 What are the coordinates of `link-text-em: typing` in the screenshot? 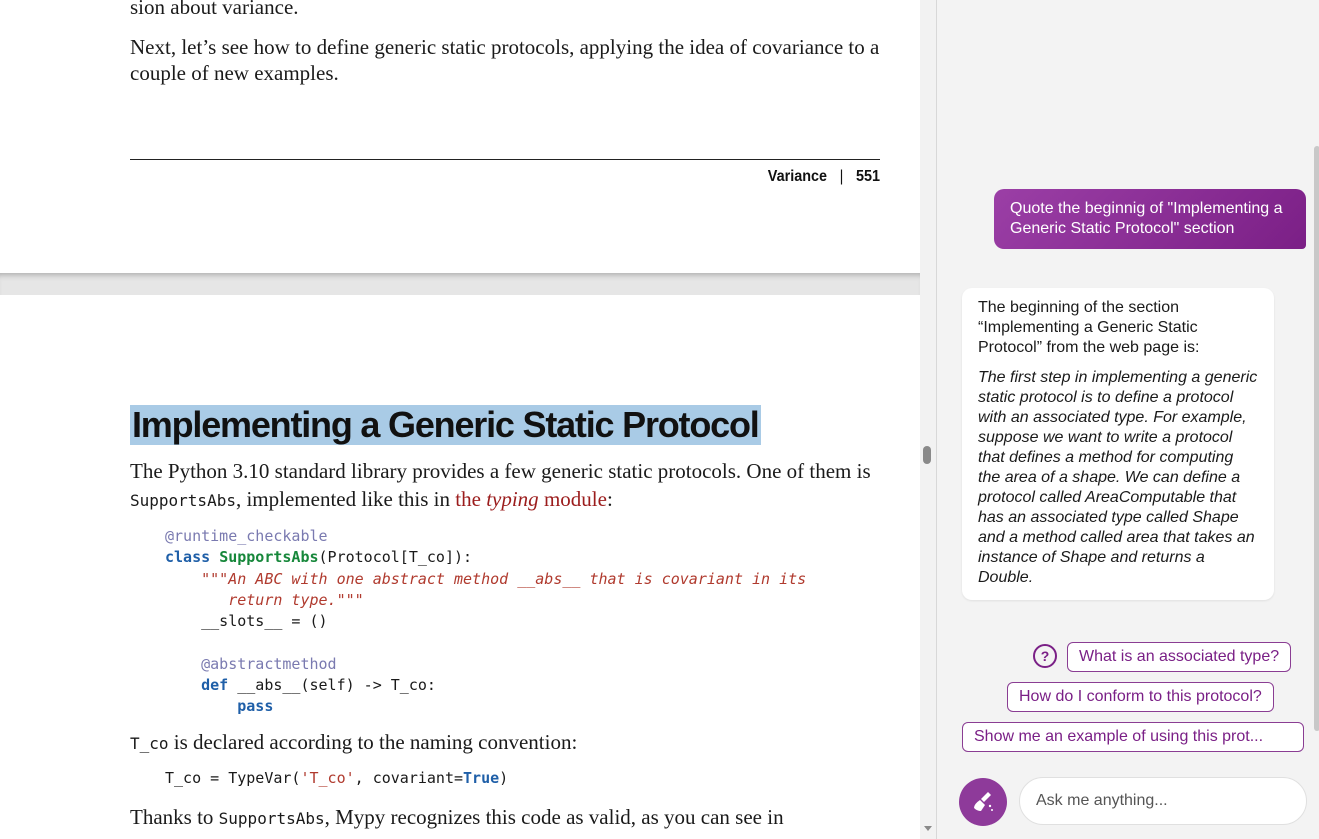 It's located at (512, 499).